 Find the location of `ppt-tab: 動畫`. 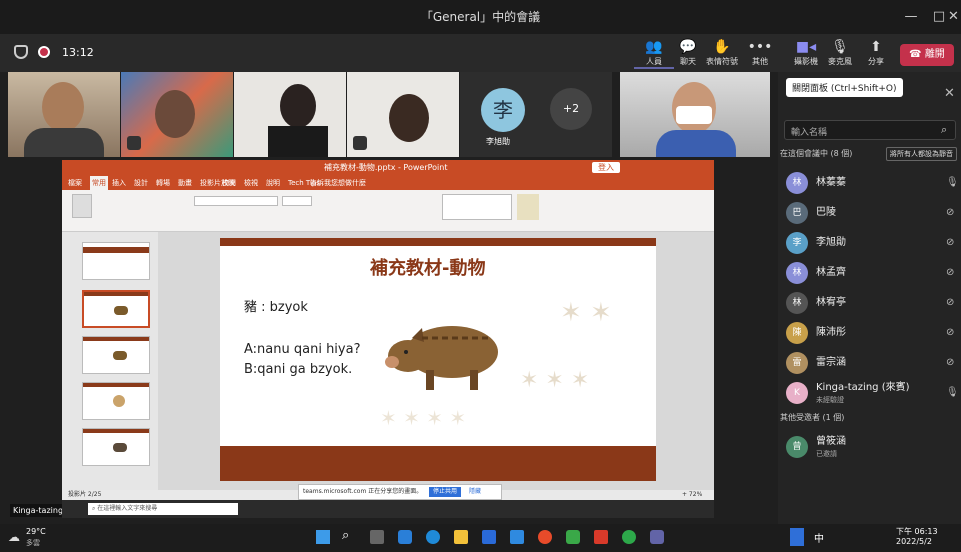

ppt-tab: 動畫 is located at coordinates (185, 183).